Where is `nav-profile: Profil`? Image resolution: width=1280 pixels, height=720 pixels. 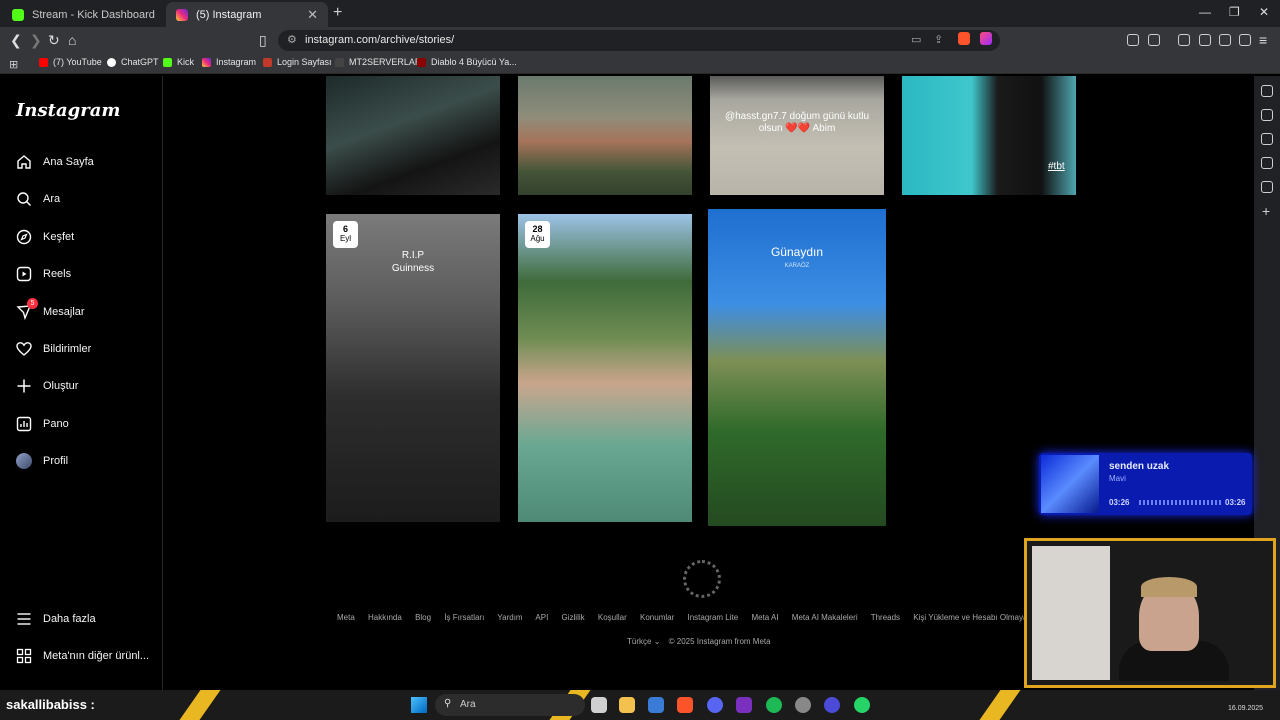 nav-profile: Profil is located at coordinates (42, 461).